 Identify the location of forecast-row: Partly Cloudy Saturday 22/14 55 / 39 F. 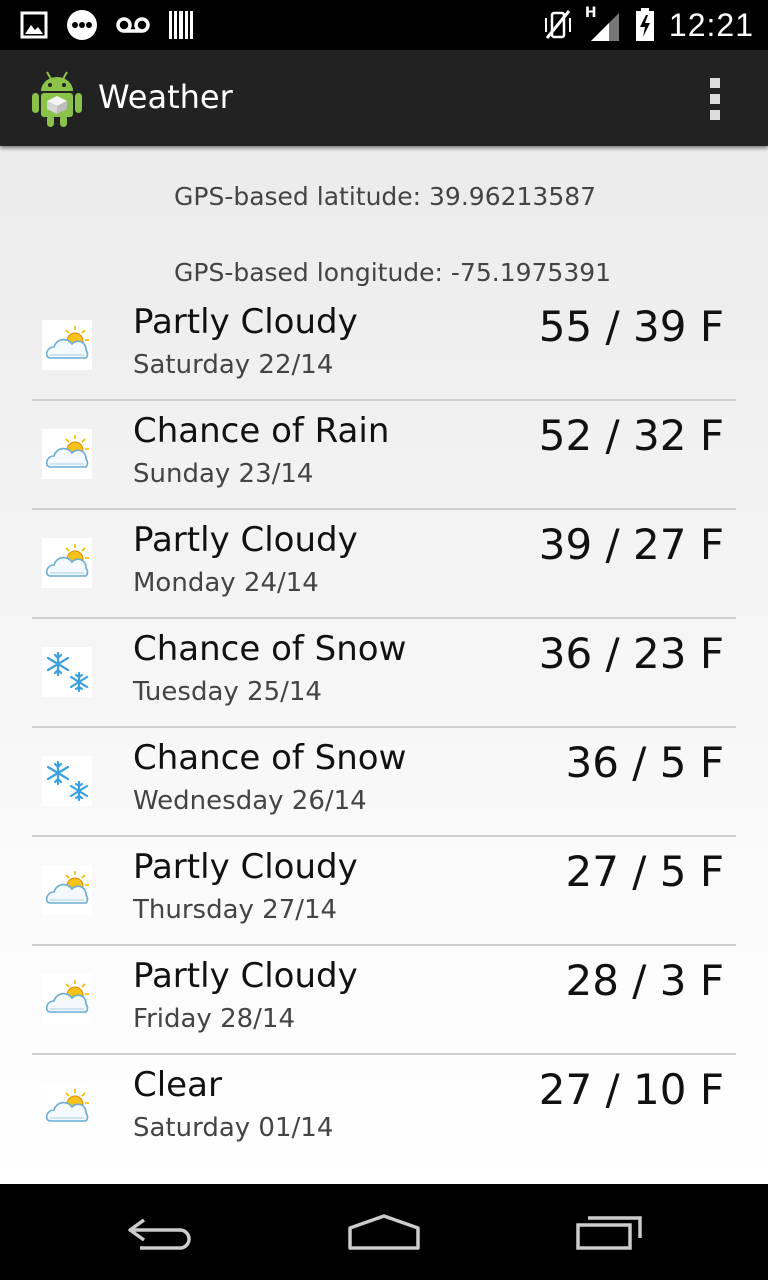
(384, 346).